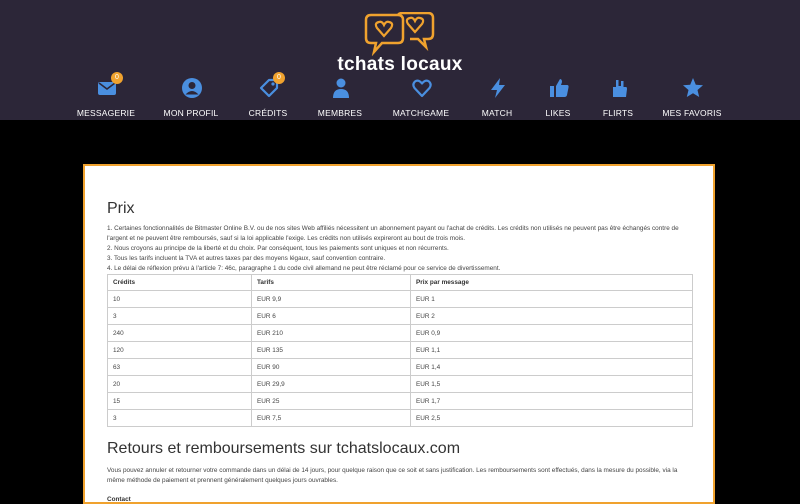  What do you see at coordinates (551, 418) in the screenshot?
I see `cell-prix-message: EUR 2,5` at bounding box center [551, 418].